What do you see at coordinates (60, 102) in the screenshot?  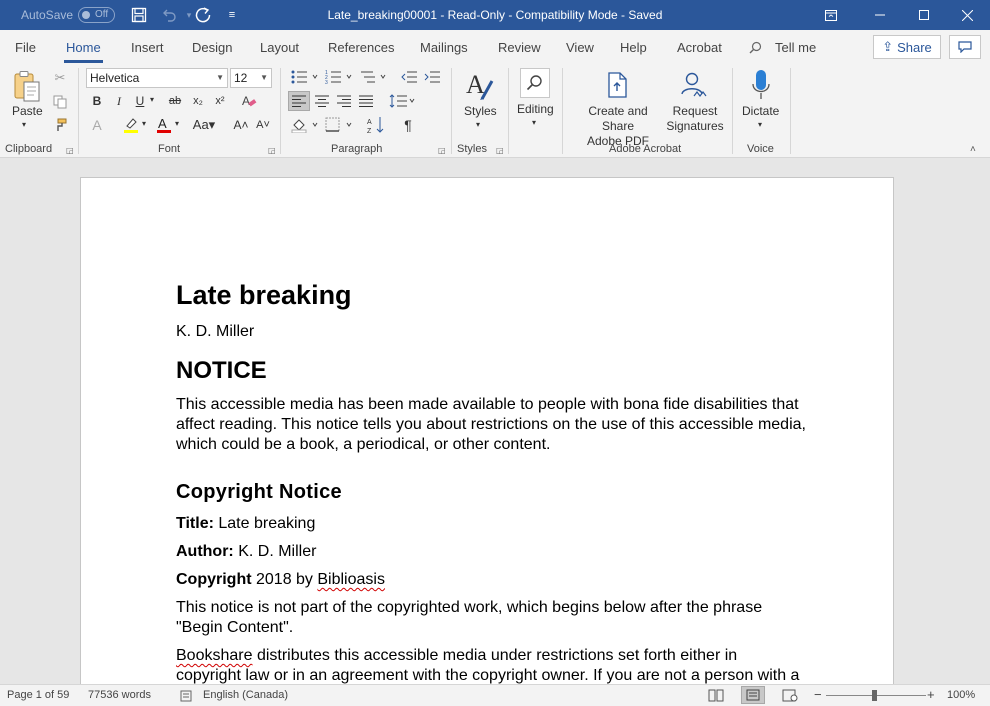 I see `copy-icon` at bounding box center [60, 102].